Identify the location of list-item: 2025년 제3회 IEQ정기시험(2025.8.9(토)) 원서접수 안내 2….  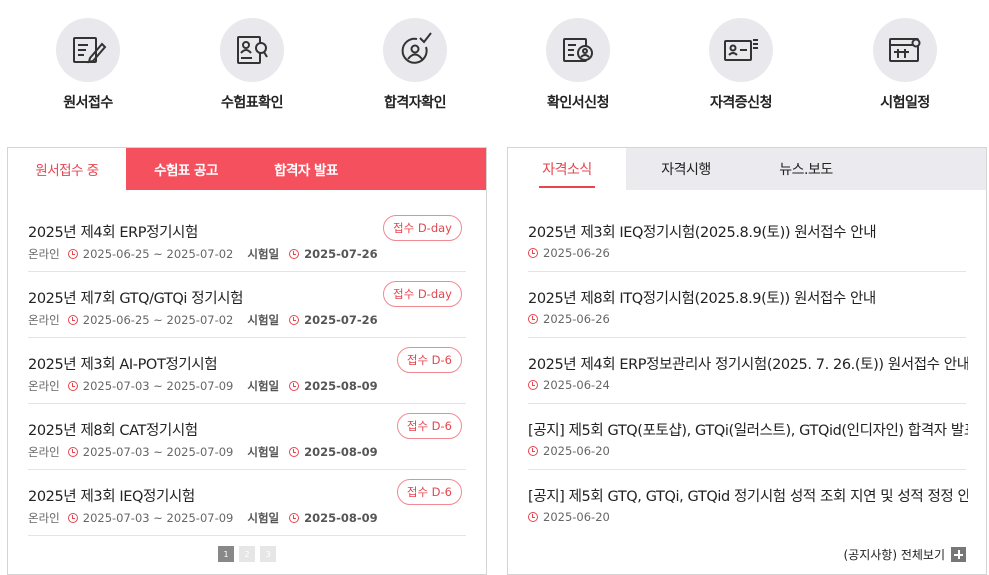
(747, 239).